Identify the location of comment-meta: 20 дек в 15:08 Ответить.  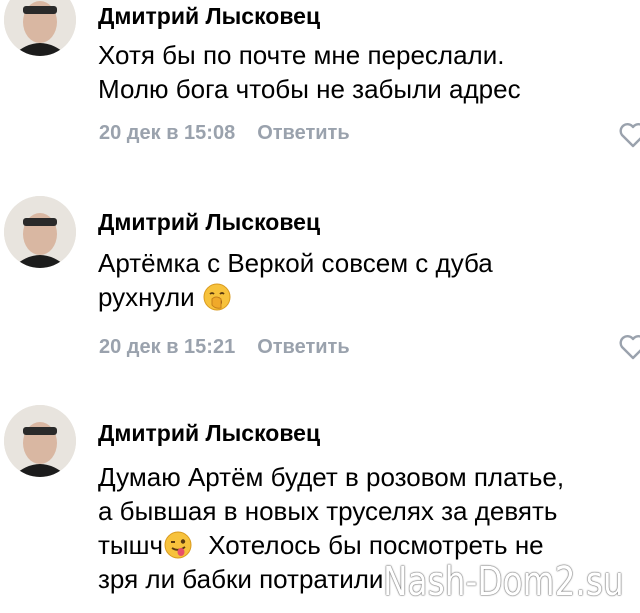
(224, 133).